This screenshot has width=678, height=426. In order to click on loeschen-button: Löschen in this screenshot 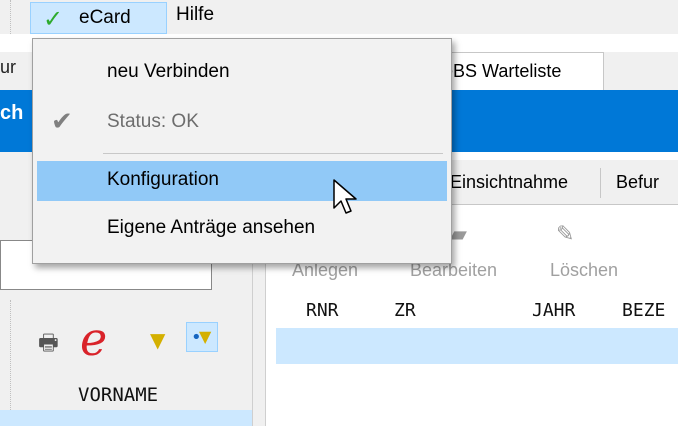, I will do `click(584, 270)`.